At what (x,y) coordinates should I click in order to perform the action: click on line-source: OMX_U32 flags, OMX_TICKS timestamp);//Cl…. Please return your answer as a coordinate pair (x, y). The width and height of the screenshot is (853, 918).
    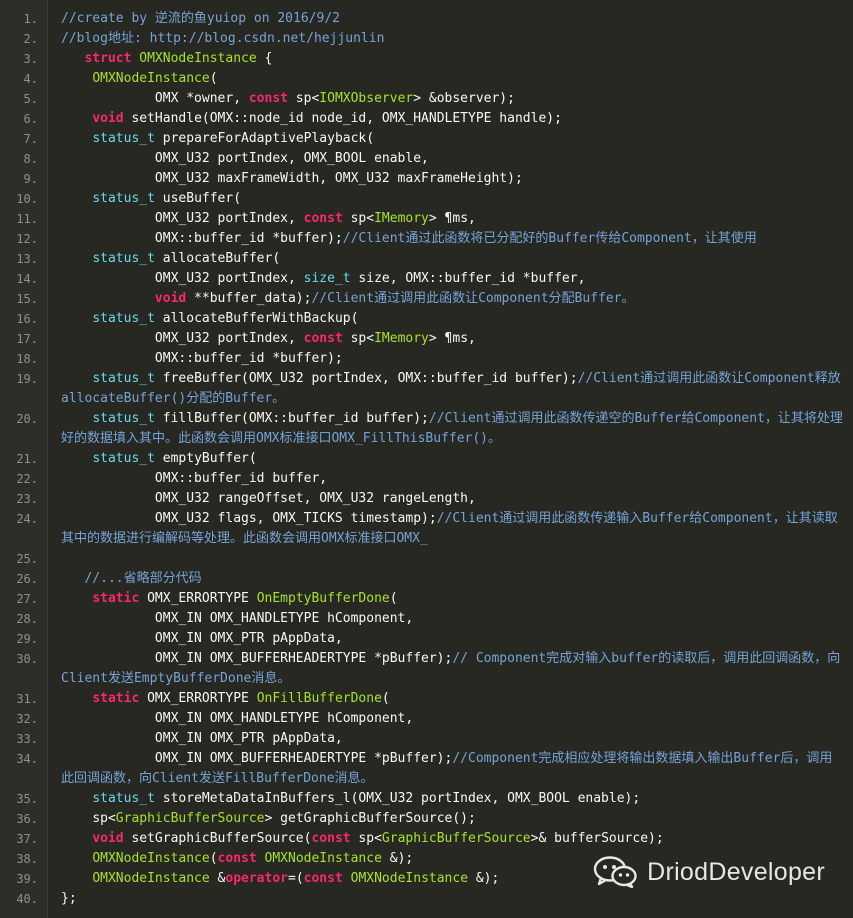
    Looking at the image, I should click on (450, 529).